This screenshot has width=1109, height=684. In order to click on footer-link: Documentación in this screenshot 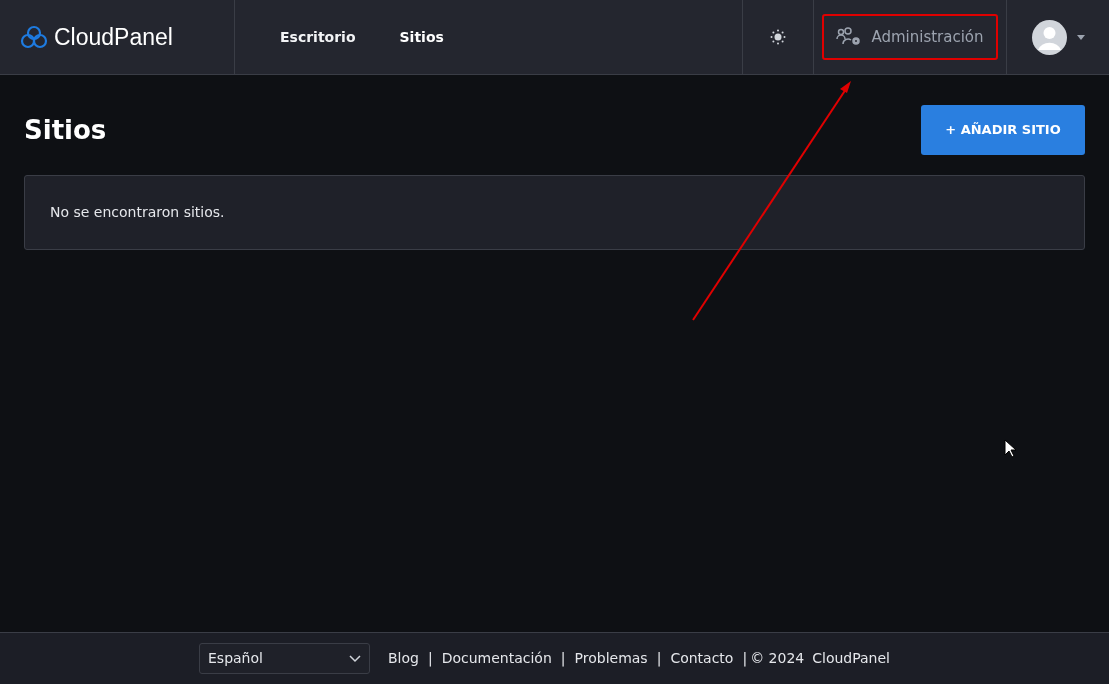, I will do `click(496, 658)`.